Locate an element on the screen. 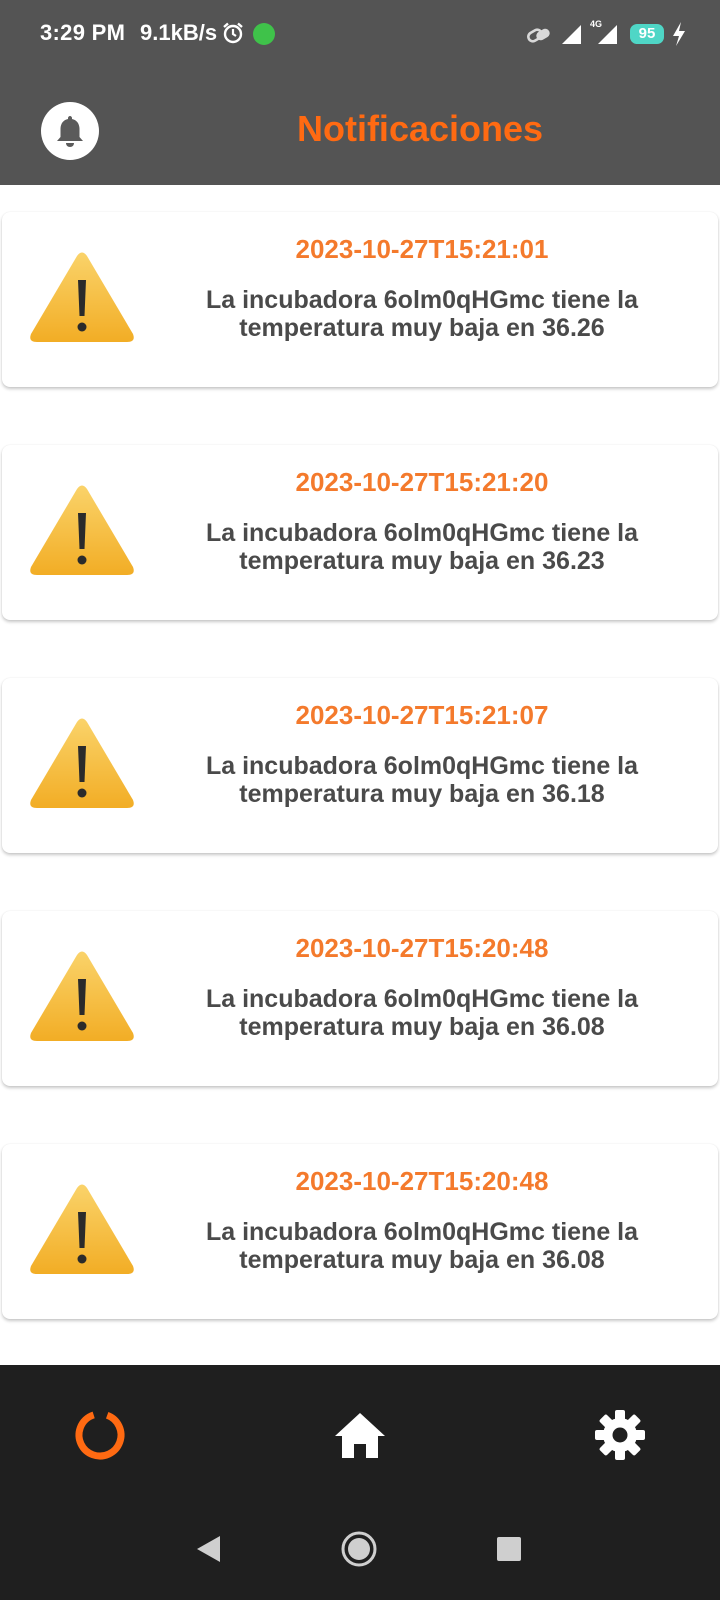 The height and width of the screenshot is (1600, 720). page-title: Notificaciones is located at coordinates (420, 128).